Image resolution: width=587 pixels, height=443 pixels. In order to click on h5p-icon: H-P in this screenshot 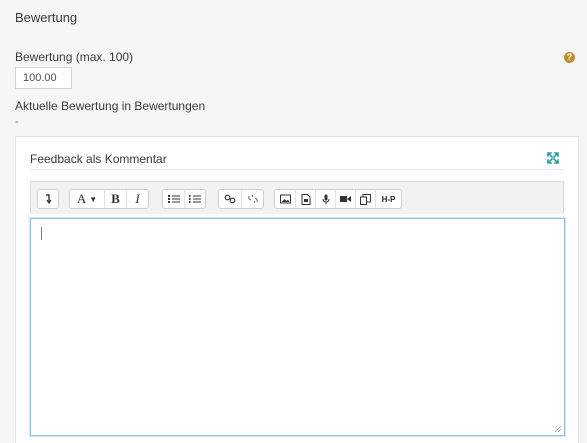, I will do `click(388, 199)`.